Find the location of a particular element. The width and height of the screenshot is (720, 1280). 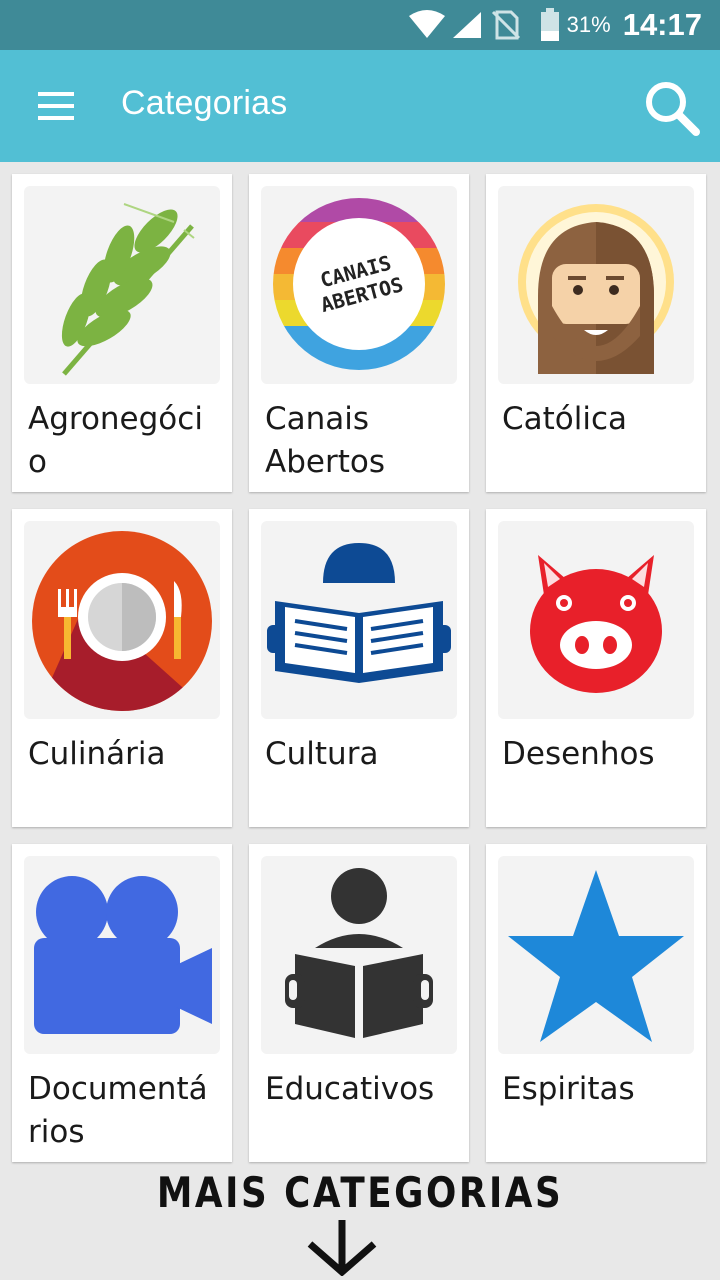

clock: 14:17 is located at coordinates (662, 24).